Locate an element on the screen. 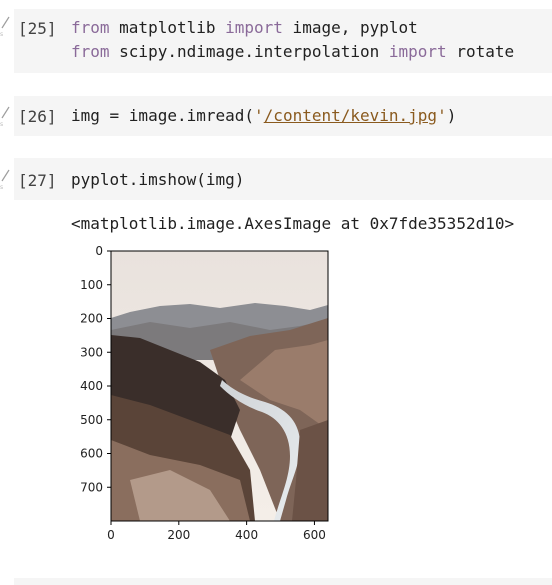  y-tick-label: 100 is located at coordinates (91, 285).